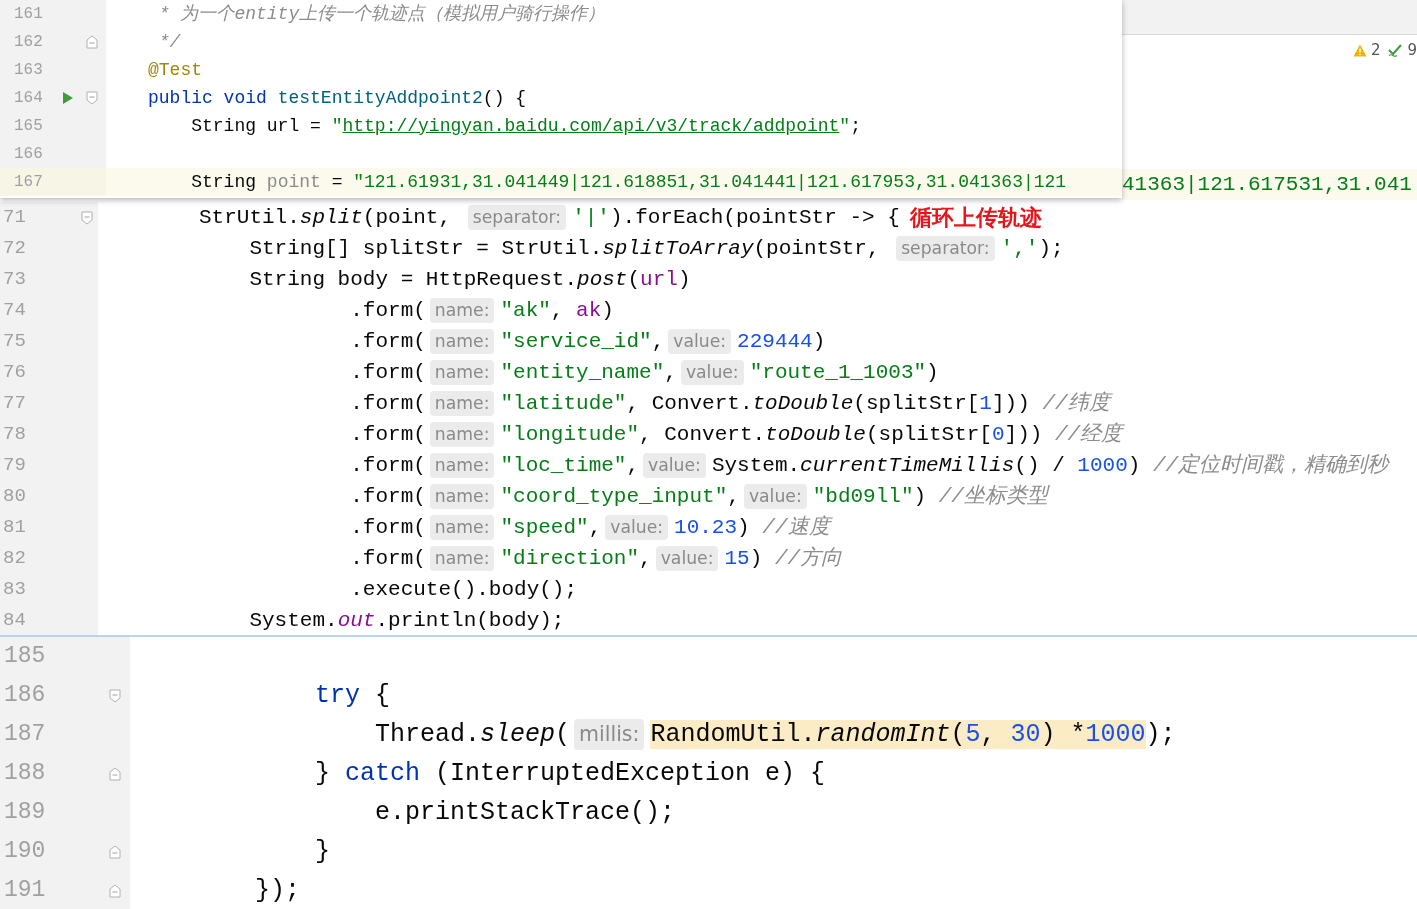  I want to click on line-number: 161, so click(28, 14).